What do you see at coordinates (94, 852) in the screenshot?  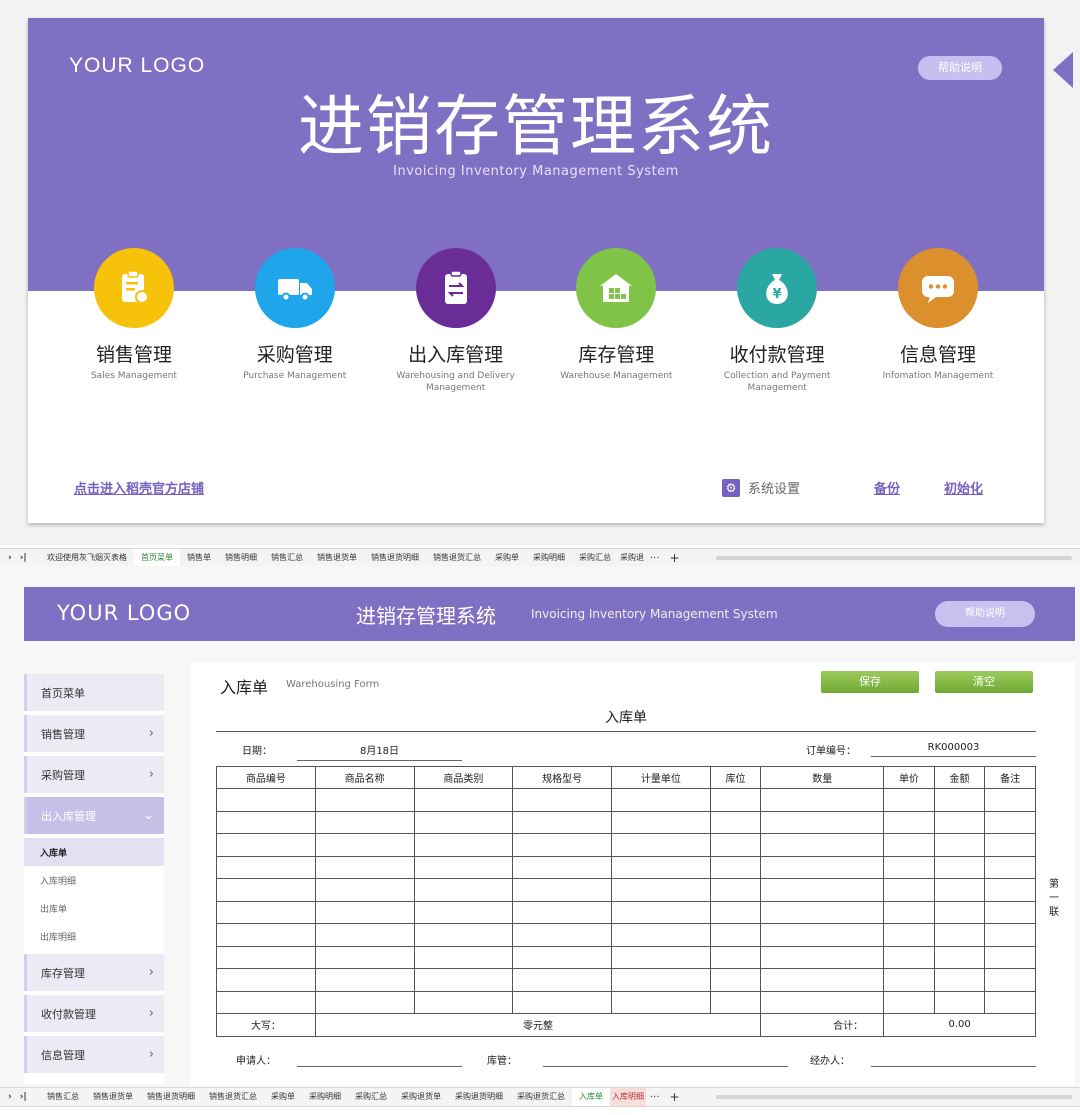 I see `sidebar-subitem-inbound: 入库单` at bounding box center [94, 852].